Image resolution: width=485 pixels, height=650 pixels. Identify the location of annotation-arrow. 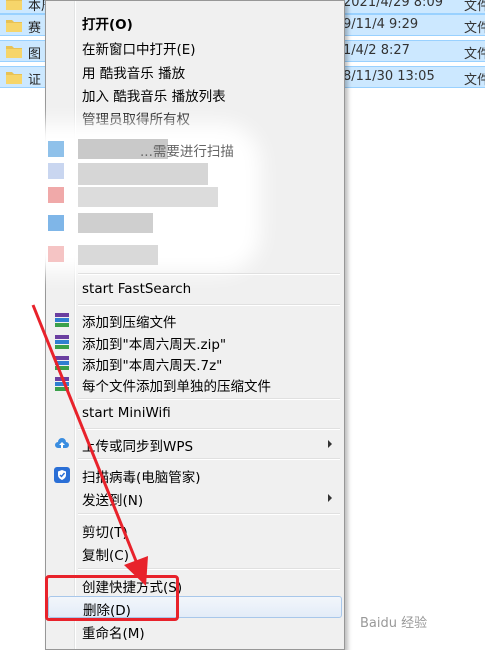
(89, 445).